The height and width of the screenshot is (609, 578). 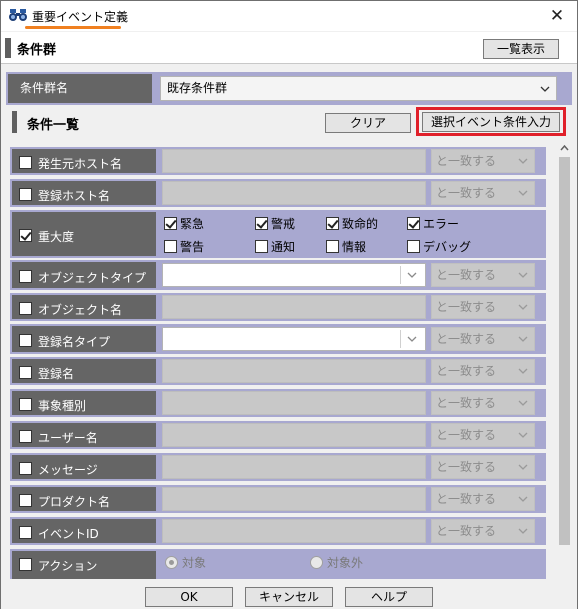 I want to click on message-input, so click(x=294, y=467).